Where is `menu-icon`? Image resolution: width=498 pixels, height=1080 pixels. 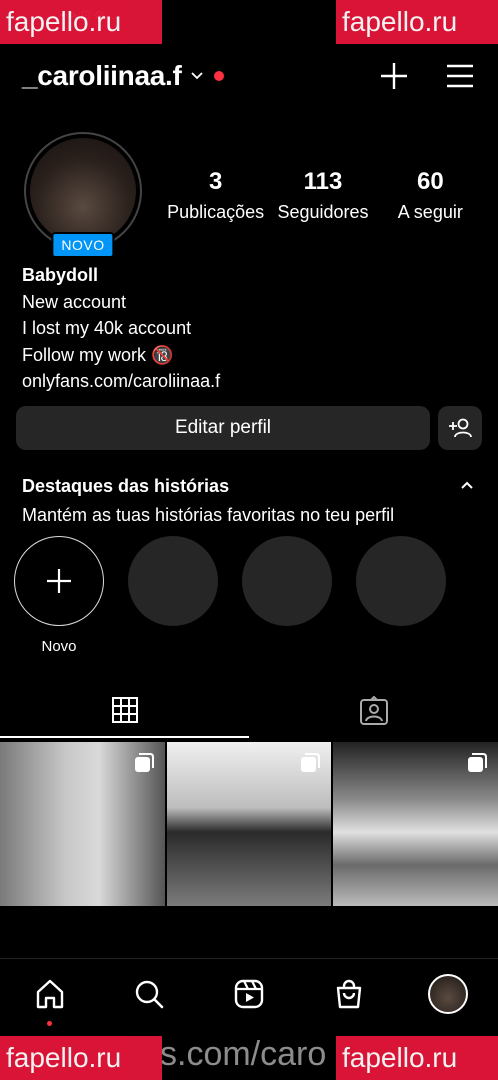 menu-icon is located at coordinates (460, 76).